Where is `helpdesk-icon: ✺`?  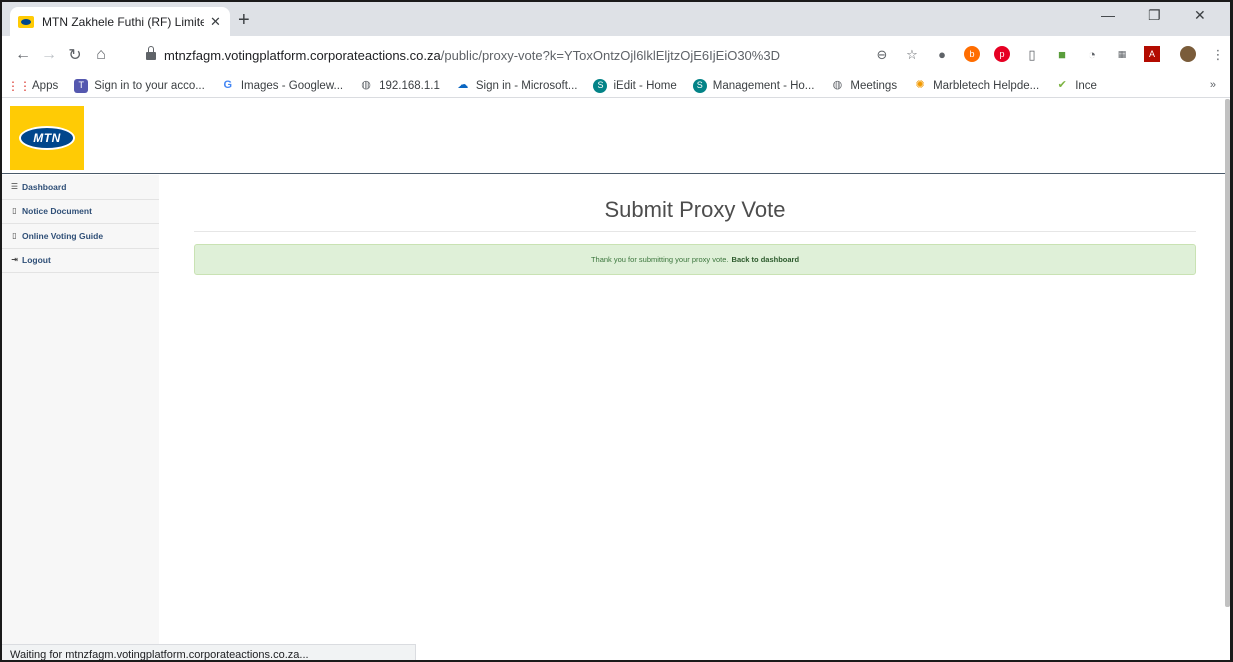
helpdesk-icon: ✺ is located at coordinates (920, 85).